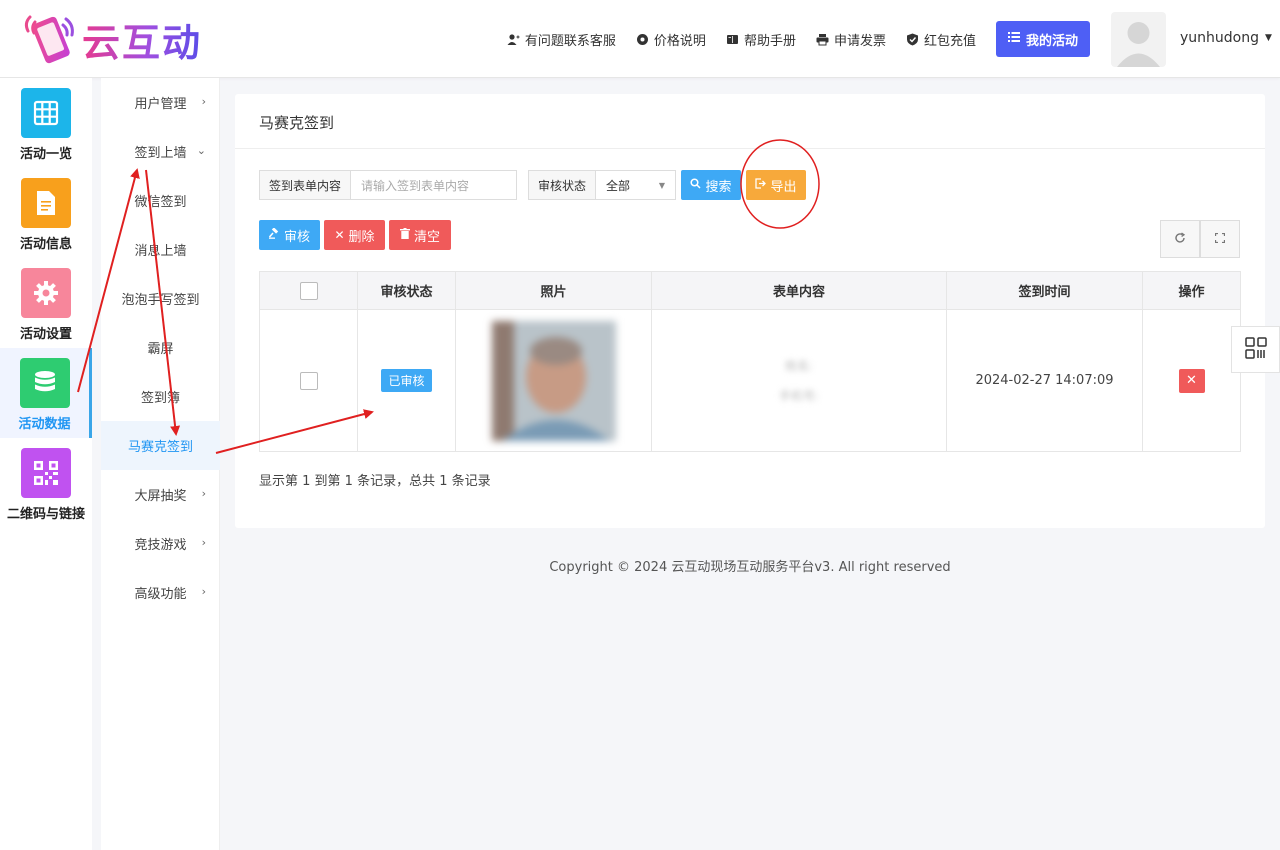 The height and width of the screenshot is (850, 1280). What do you see at coordinates (1255, 349) in the screenshot?
I see `floating-qrcode-button` at bounding box center [1255, 349].